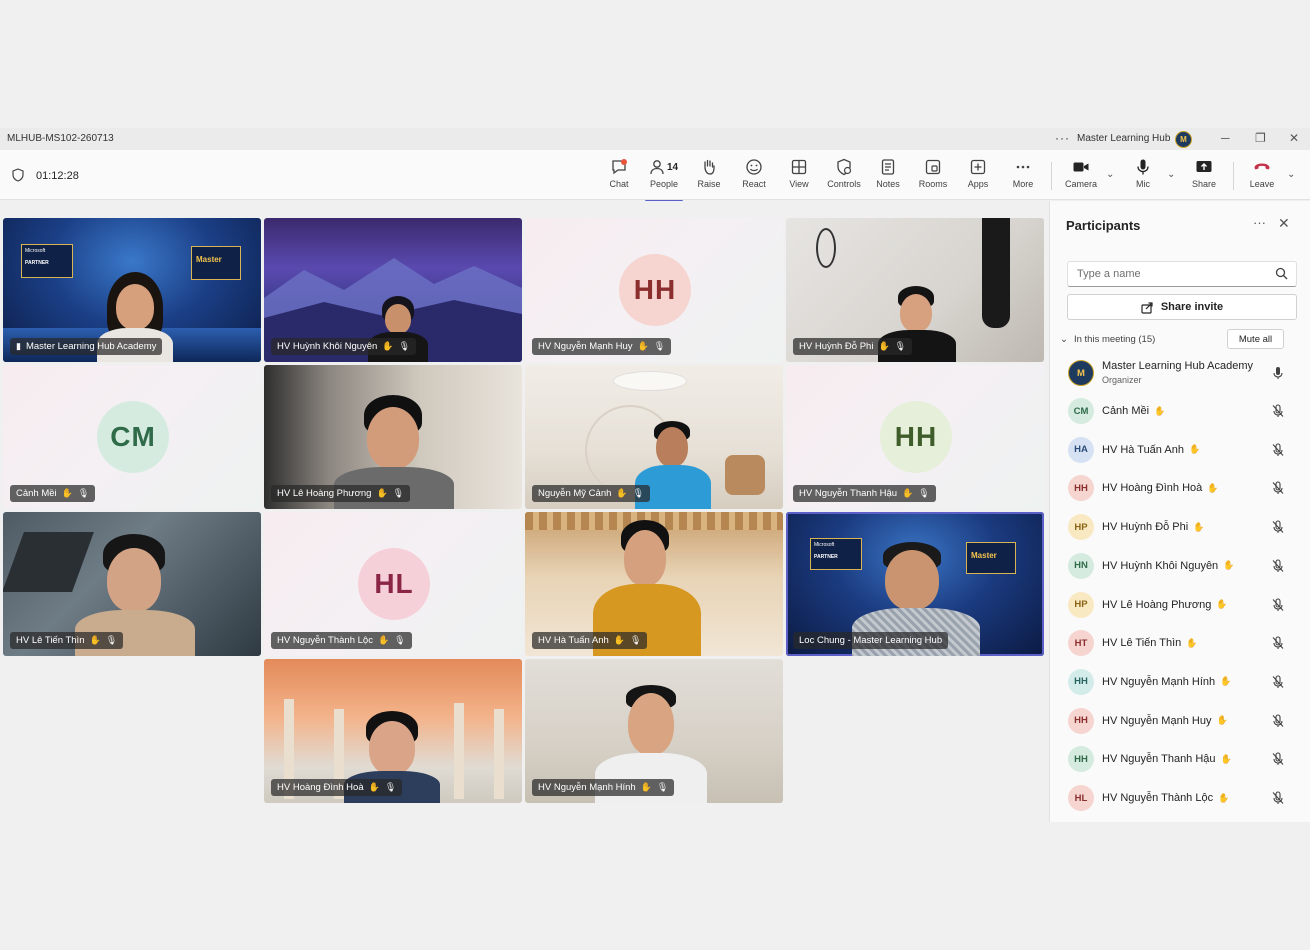  I want to click on participant-row: M Master Learning Hub Academy Organizer, so click(1180, 373).